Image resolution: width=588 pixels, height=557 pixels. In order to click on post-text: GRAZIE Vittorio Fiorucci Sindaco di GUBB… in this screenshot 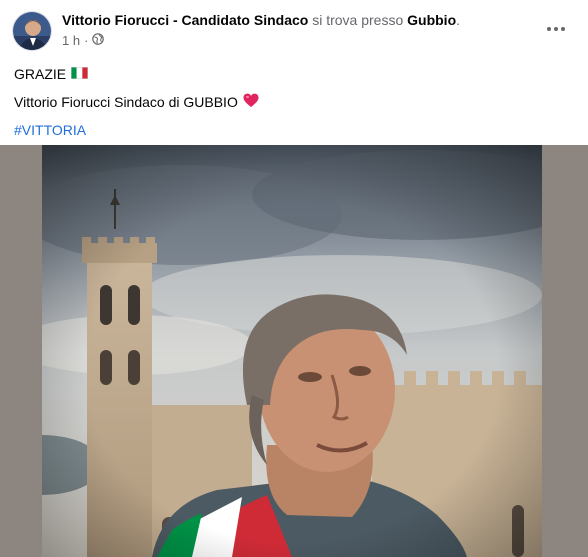, I will do `click(136, 102)`.